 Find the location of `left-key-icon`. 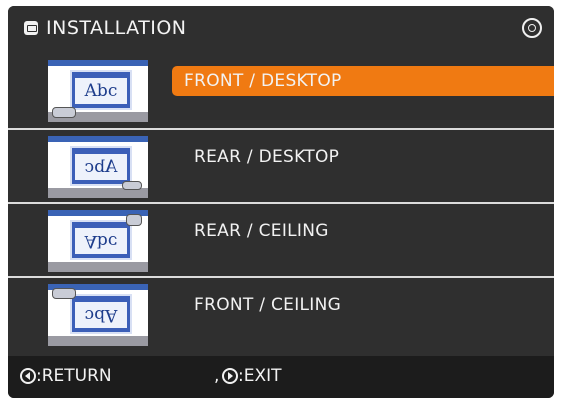

left-key-icon is located at coordinates (28, 376).